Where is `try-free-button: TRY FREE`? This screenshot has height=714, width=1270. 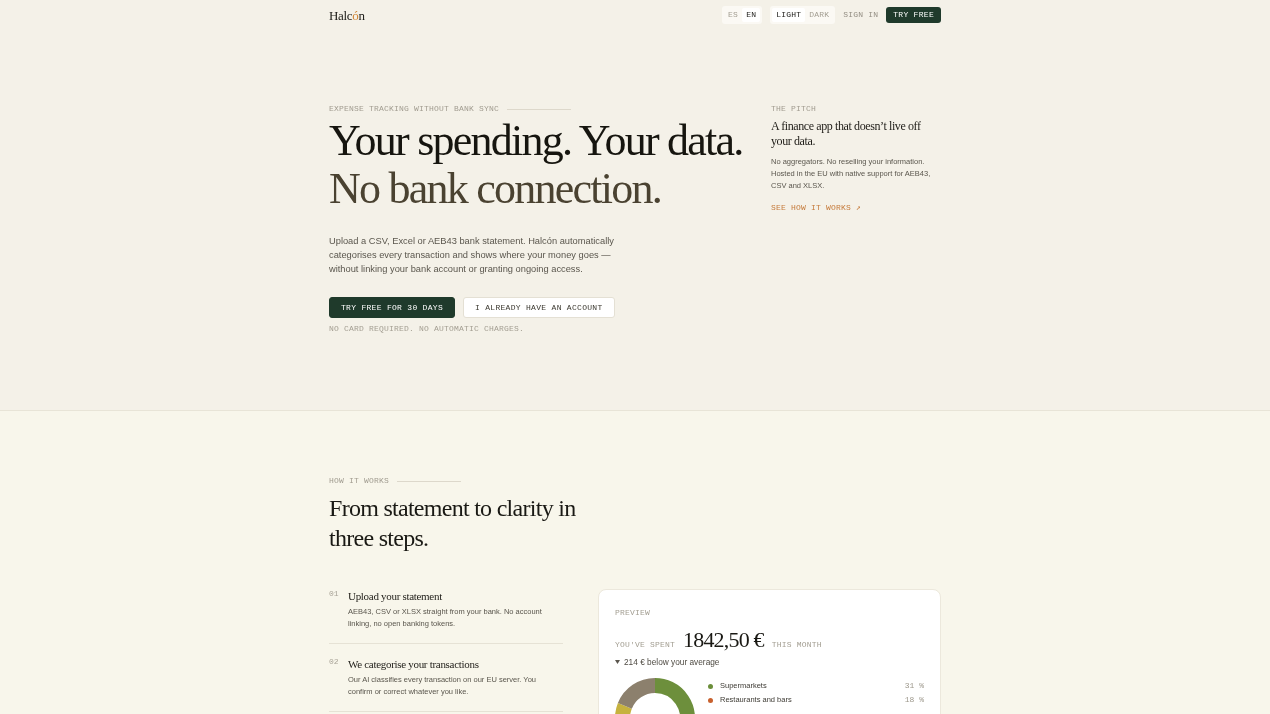 try-free-button: TRY FREE is located at coordinates (913, 15).